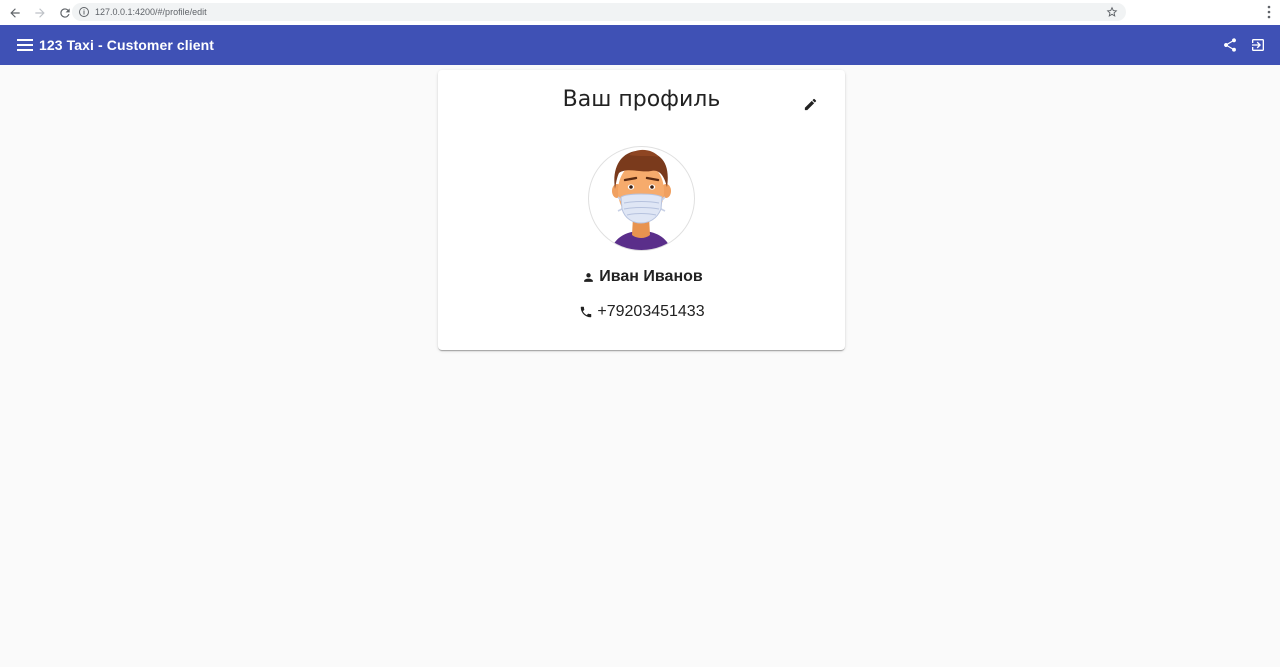 The image size is (1280, 667). I want to click on profile-phone-row: +79203451433, so click(641, 312).